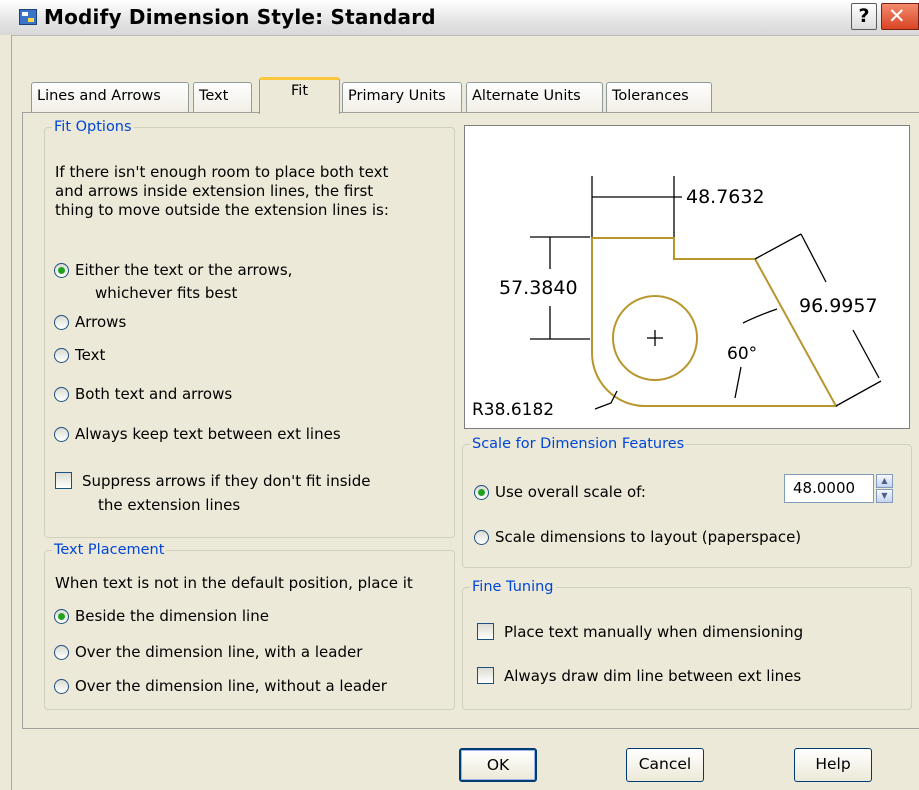 This screenshot has height=790, width=919. Describe the element at coordinates (6, 412) in the screenshot. I see `window-frame` at that location.